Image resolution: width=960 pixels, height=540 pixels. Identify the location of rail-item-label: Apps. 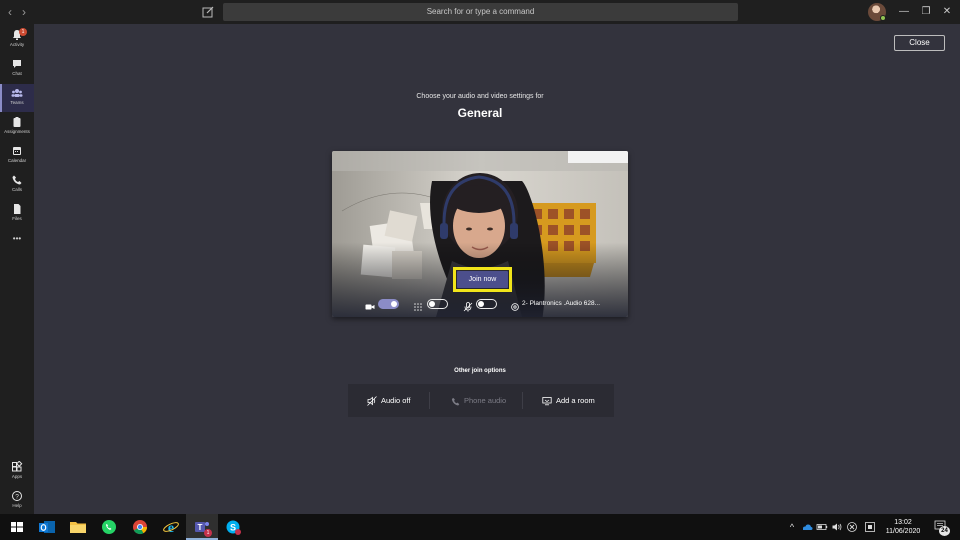
(17, 476).